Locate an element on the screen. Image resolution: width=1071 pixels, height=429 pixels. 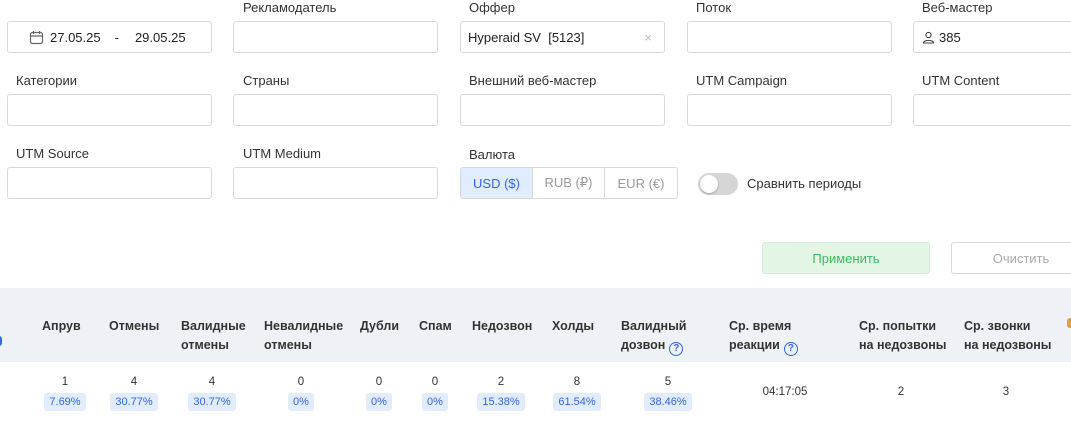
pct-badge: 15.38% is located at coordinates (501, 402).